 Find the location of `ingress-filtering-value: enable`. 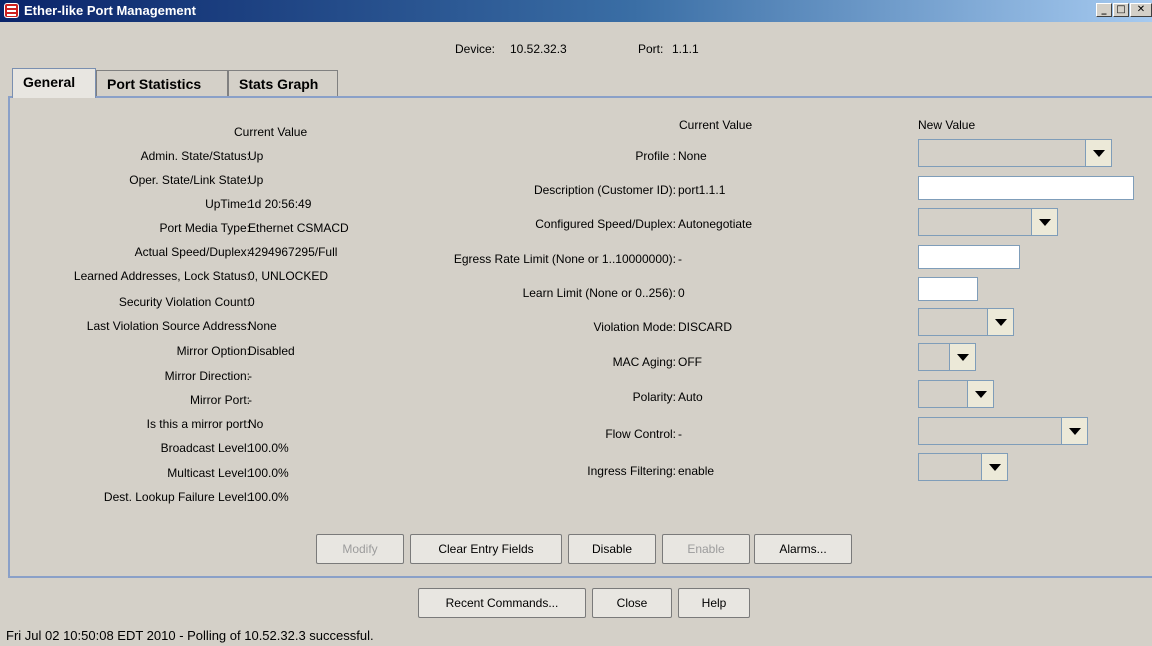

ingress-filtering-value: enable is located at coordinates (696, 471).